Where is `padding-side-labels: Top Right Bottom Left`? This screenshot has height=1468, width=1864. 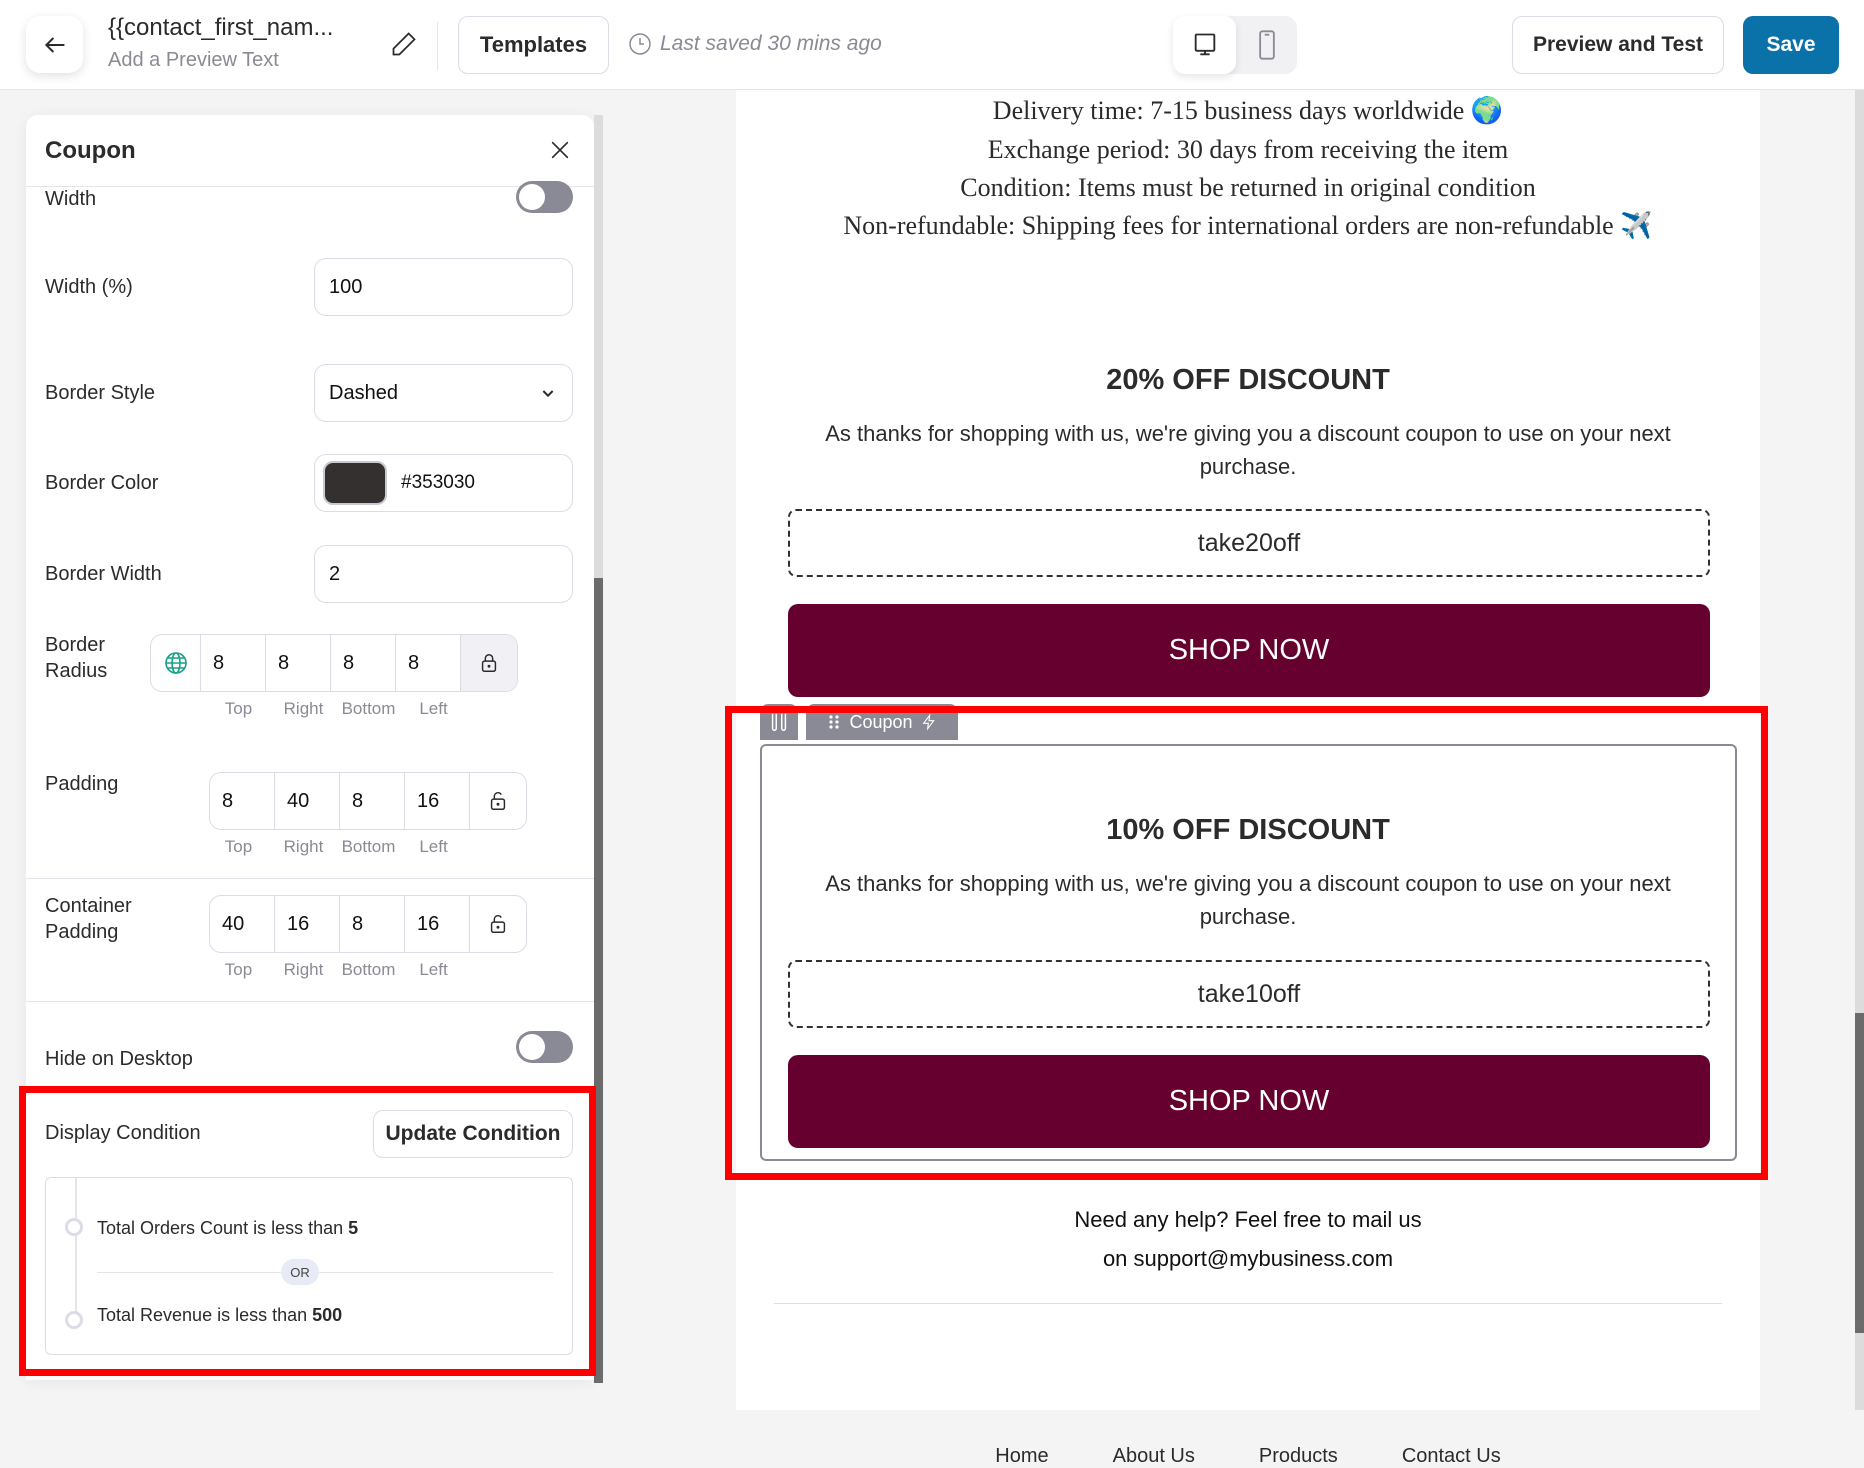 padding-side-labels: Top Right Bottom Left is located at coordinates (336, 847).